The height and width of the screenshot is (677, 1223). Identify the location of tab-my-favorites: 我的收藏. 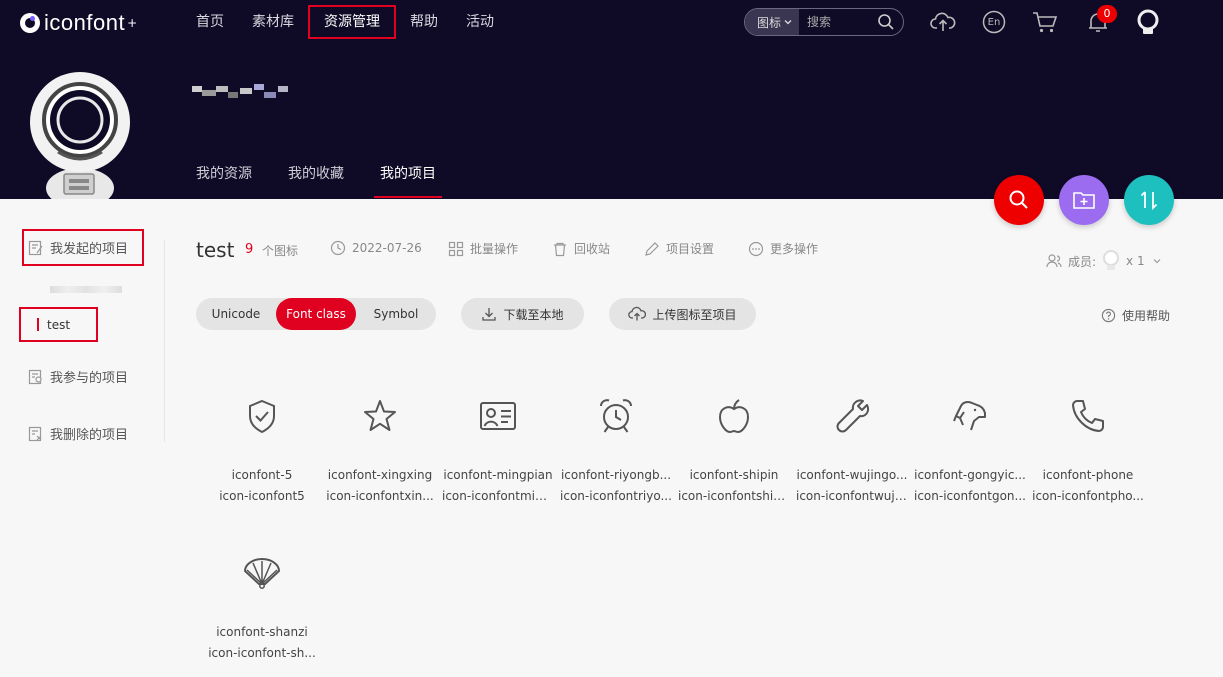
(316, 174).